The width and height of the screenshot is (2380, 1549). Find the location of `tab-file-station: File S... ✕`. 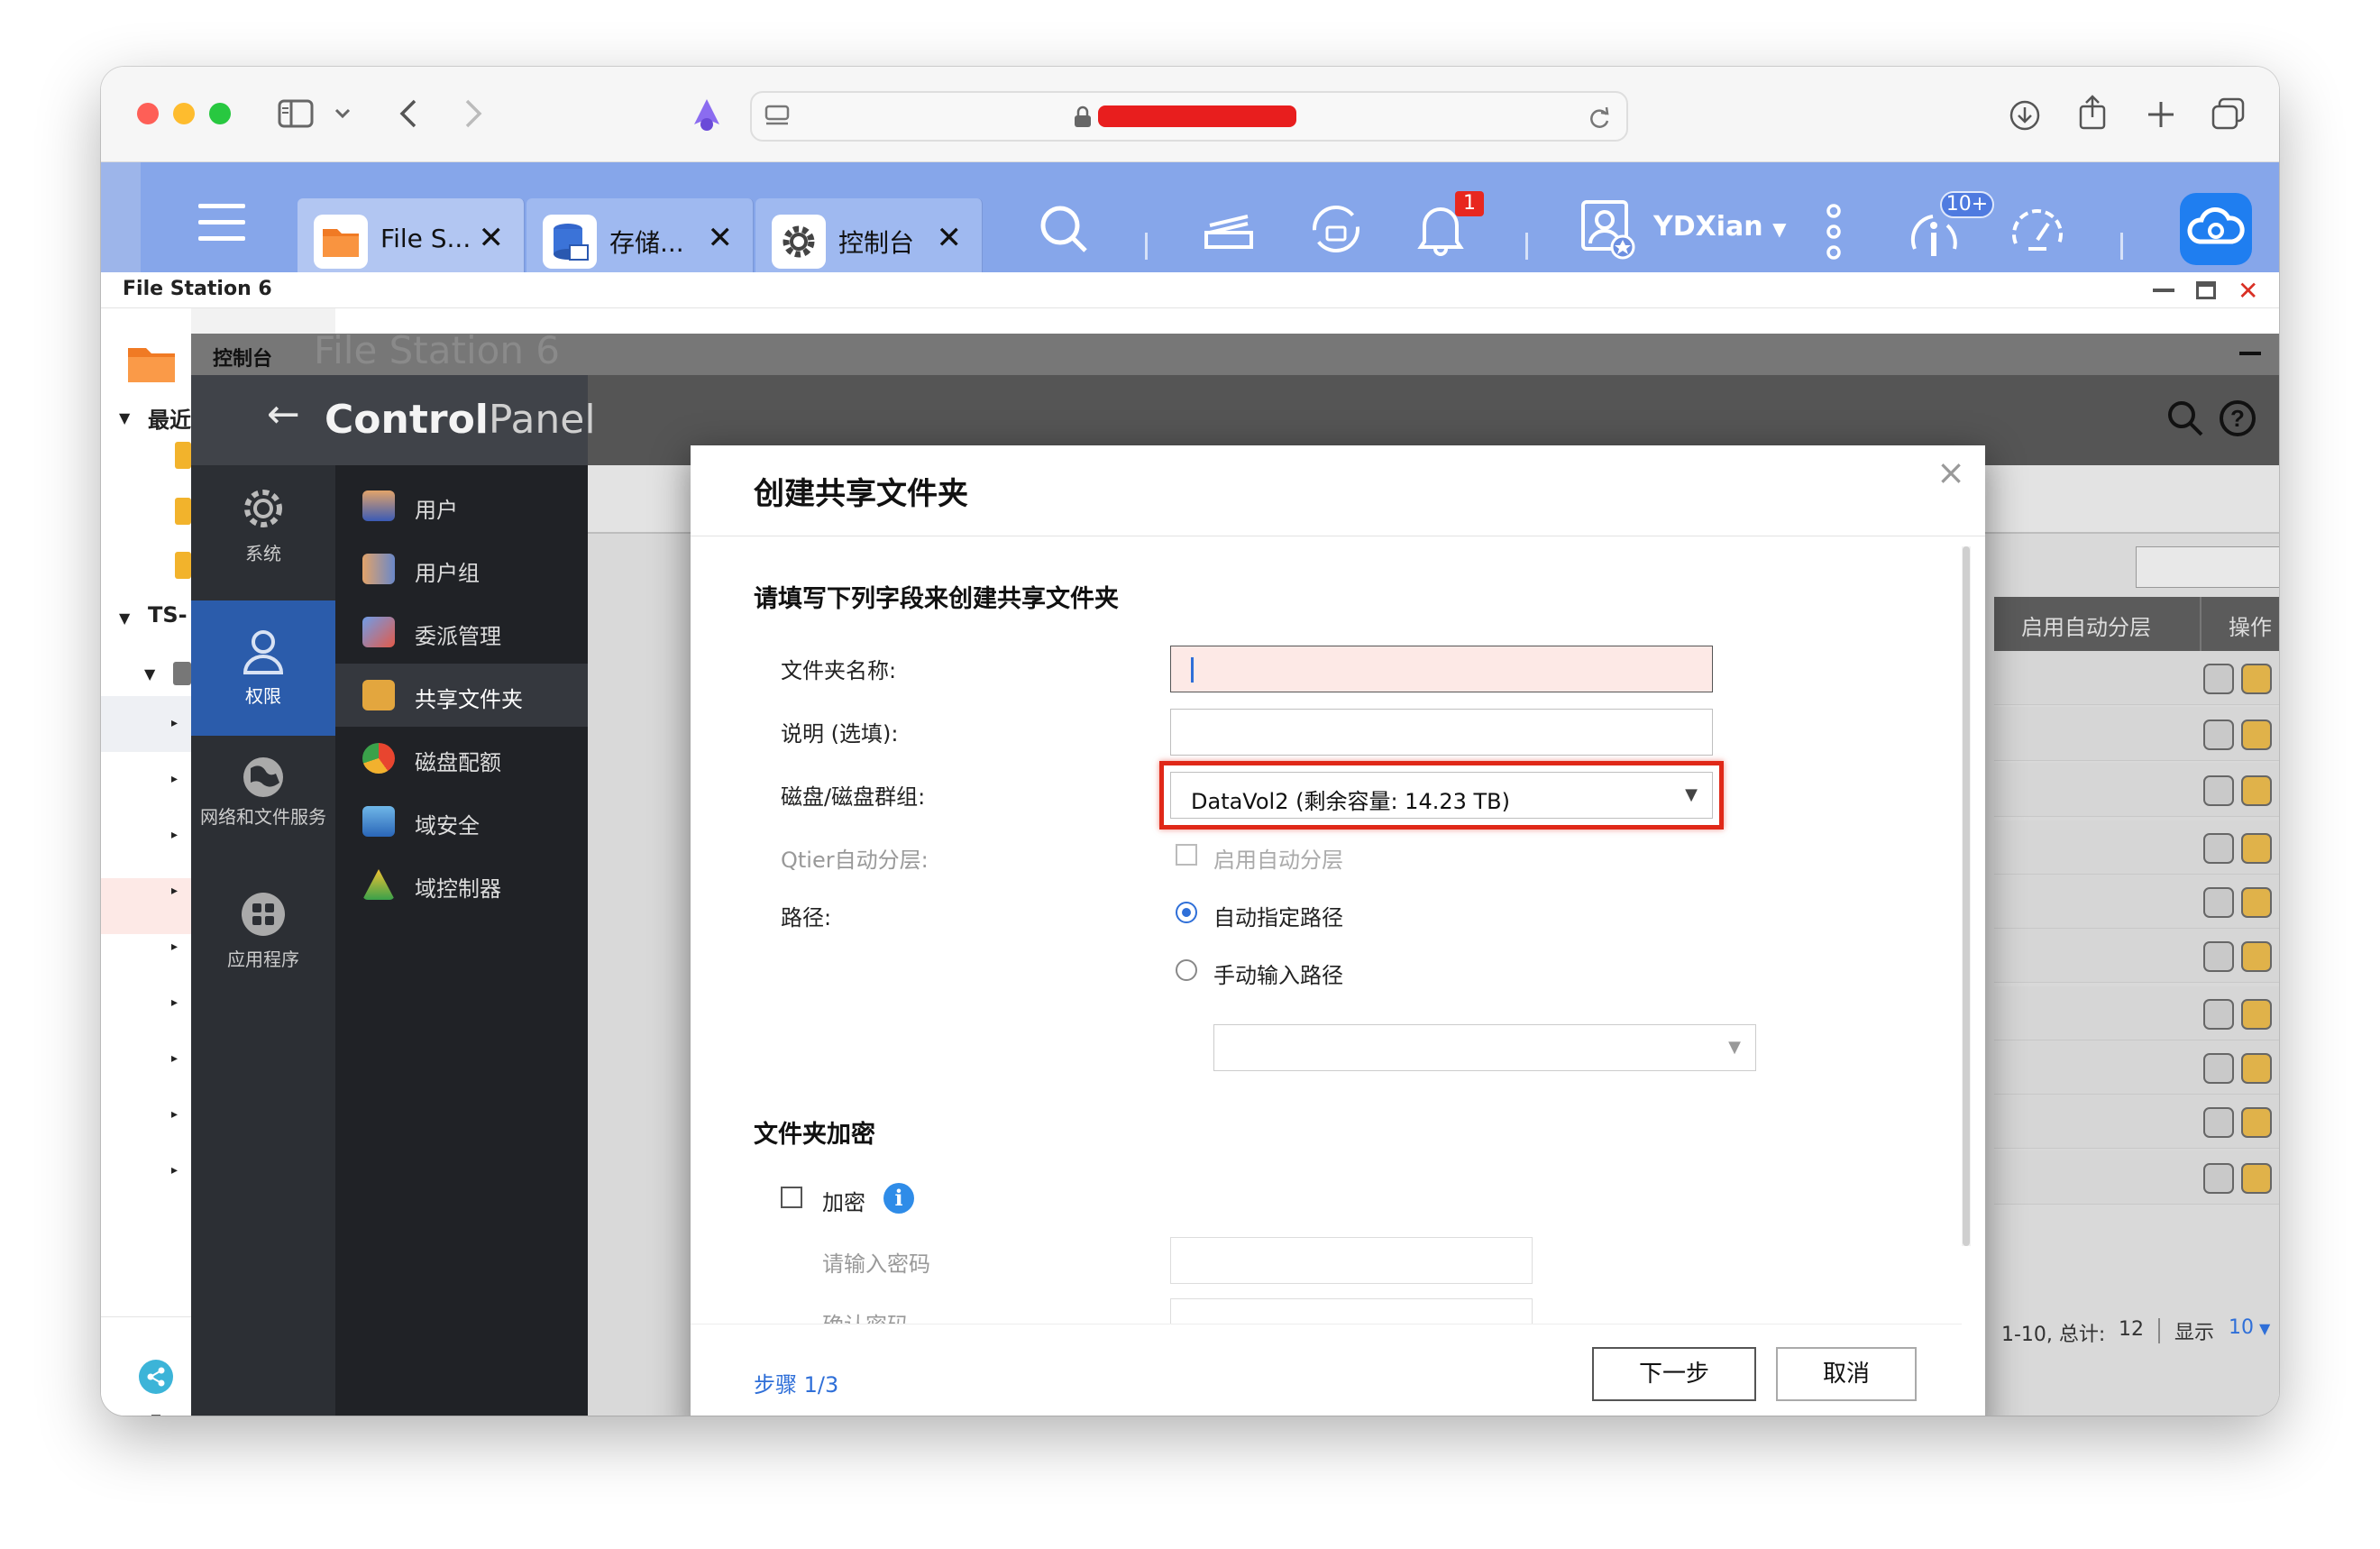

tab-file-station: File S... ✕ is located at coordinates (411, 235).